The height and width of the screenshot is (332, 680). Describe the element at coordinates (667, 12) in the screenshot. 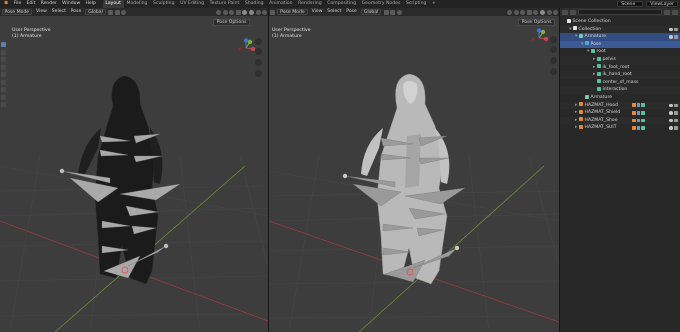

I see `filter-icon` at that location.